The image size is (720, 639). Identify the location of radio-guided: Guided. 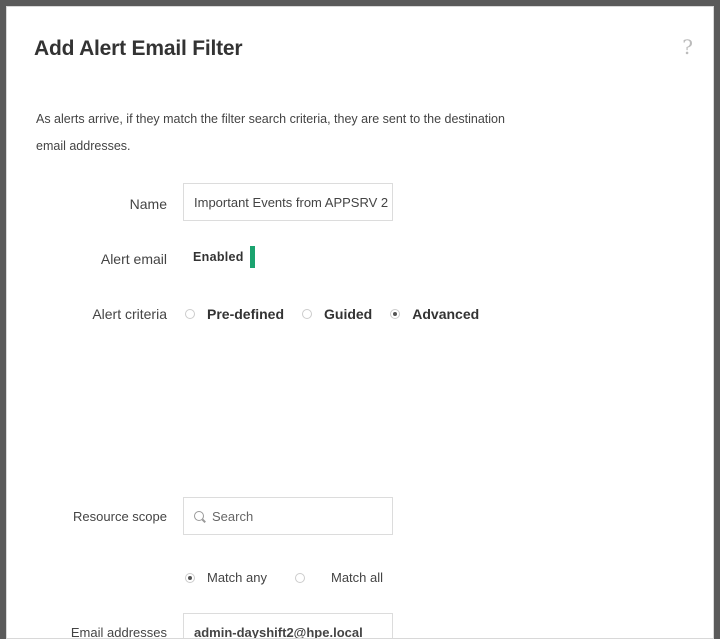
(337, 314).